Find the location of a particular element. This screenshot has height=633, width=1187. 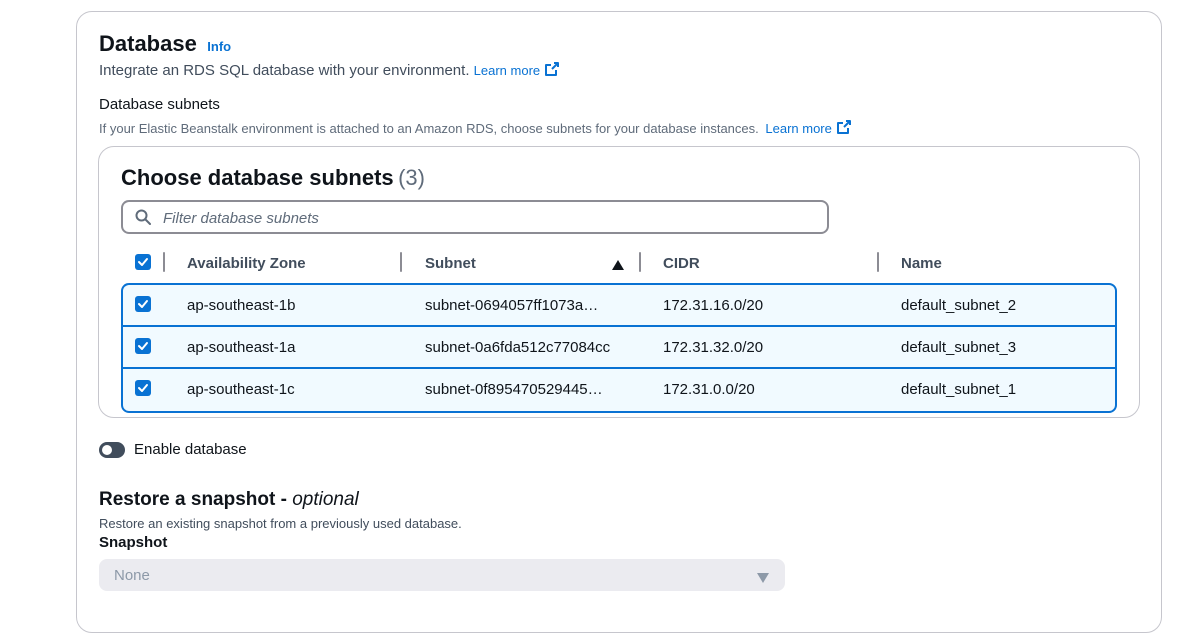

snapshot-select-value: None is located at coordinates (132, 575).